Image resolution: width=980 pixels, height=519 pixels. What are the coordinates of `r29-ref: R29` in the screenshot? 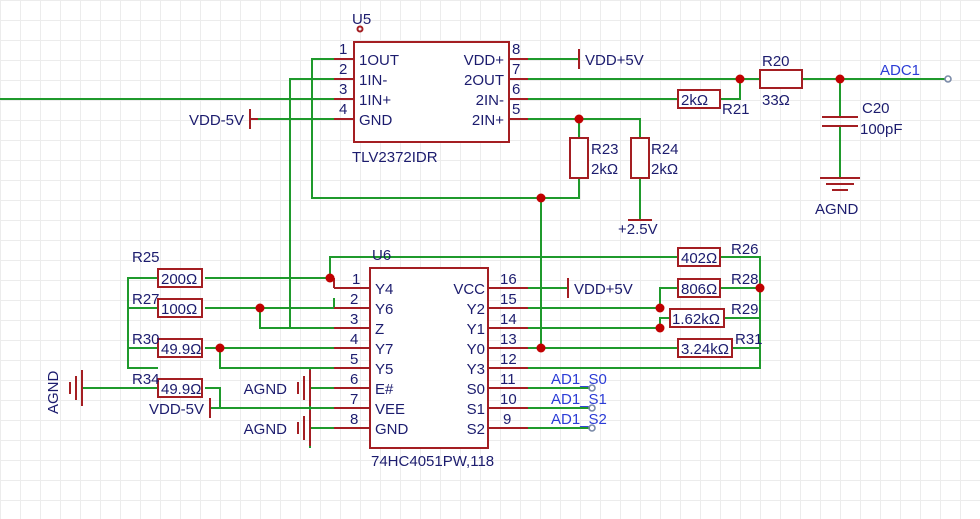 It's located at (745, 309).